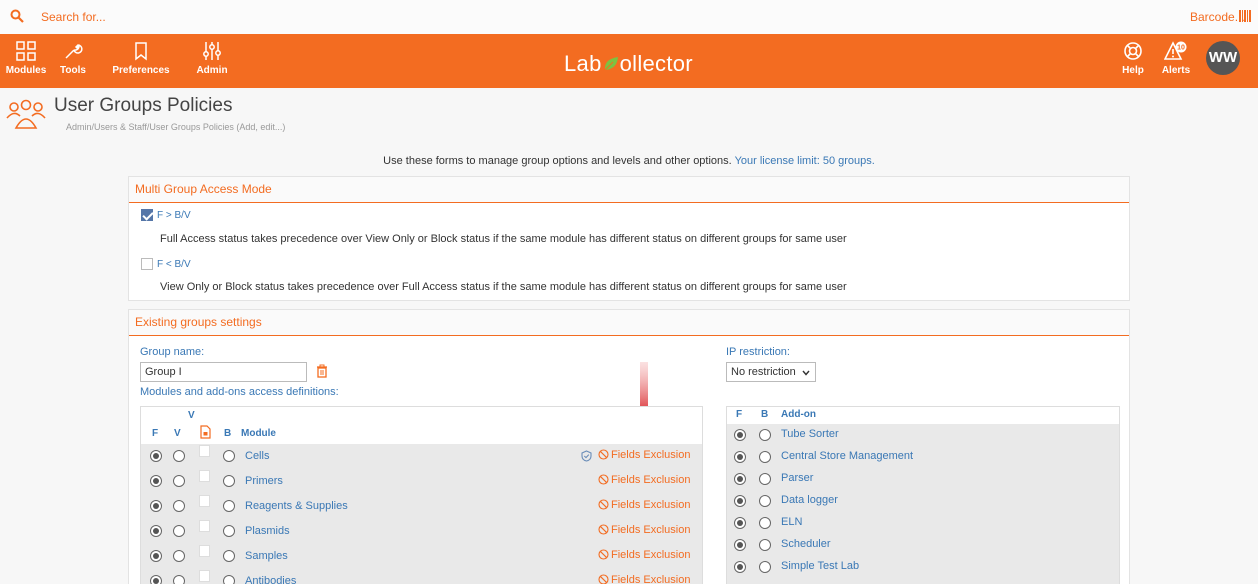 The image size is (1258, 584). Describe the element at coordinates (270, 579) in the screenshot. I see `module-name: Antibodies` at that location.